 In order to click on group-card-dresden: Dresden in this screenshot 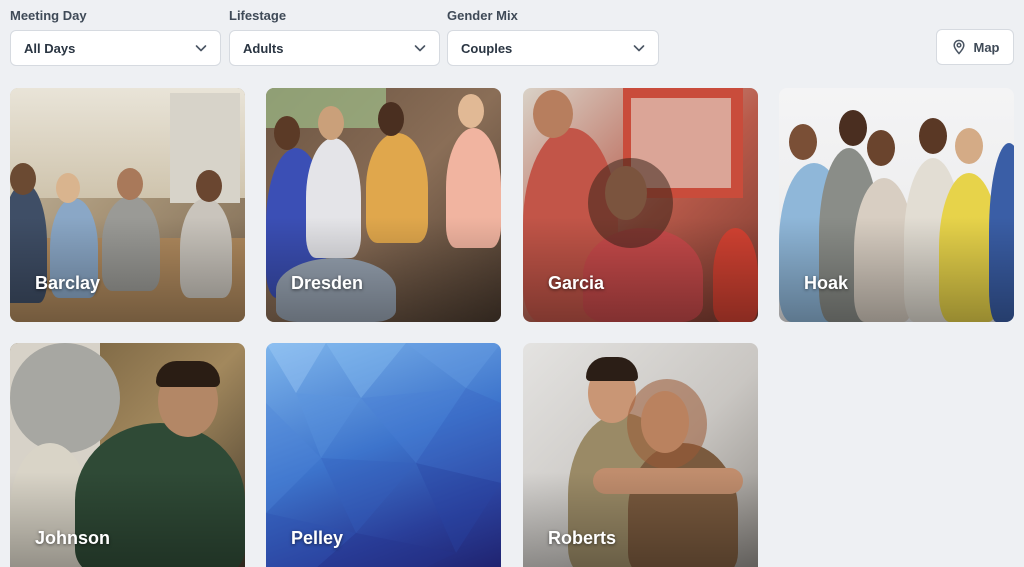, I will do `click(383, 205)`.